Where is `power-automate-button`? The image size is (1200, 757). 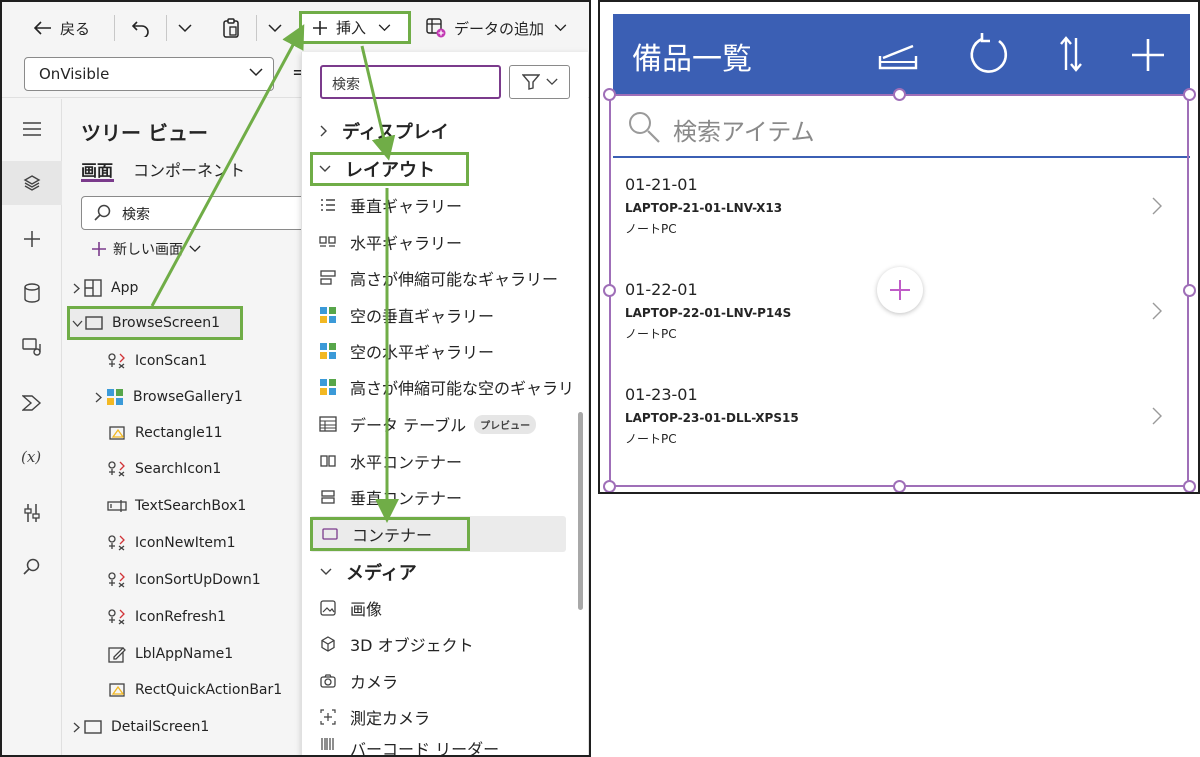
power-automate-button is located at coordinates (32, 403).